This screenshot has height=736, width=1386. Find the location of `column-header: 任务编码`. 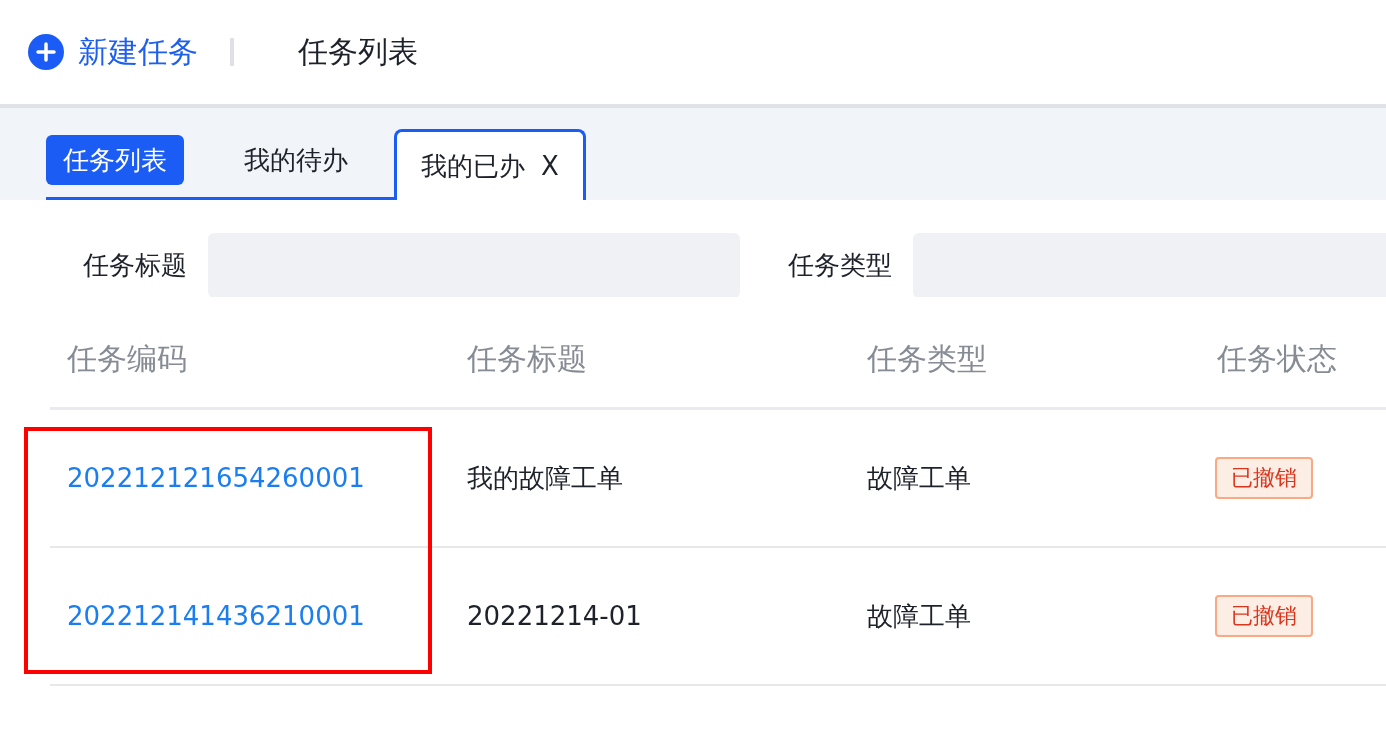

column-header: 任务编码 is located at coordinates (127, 359).